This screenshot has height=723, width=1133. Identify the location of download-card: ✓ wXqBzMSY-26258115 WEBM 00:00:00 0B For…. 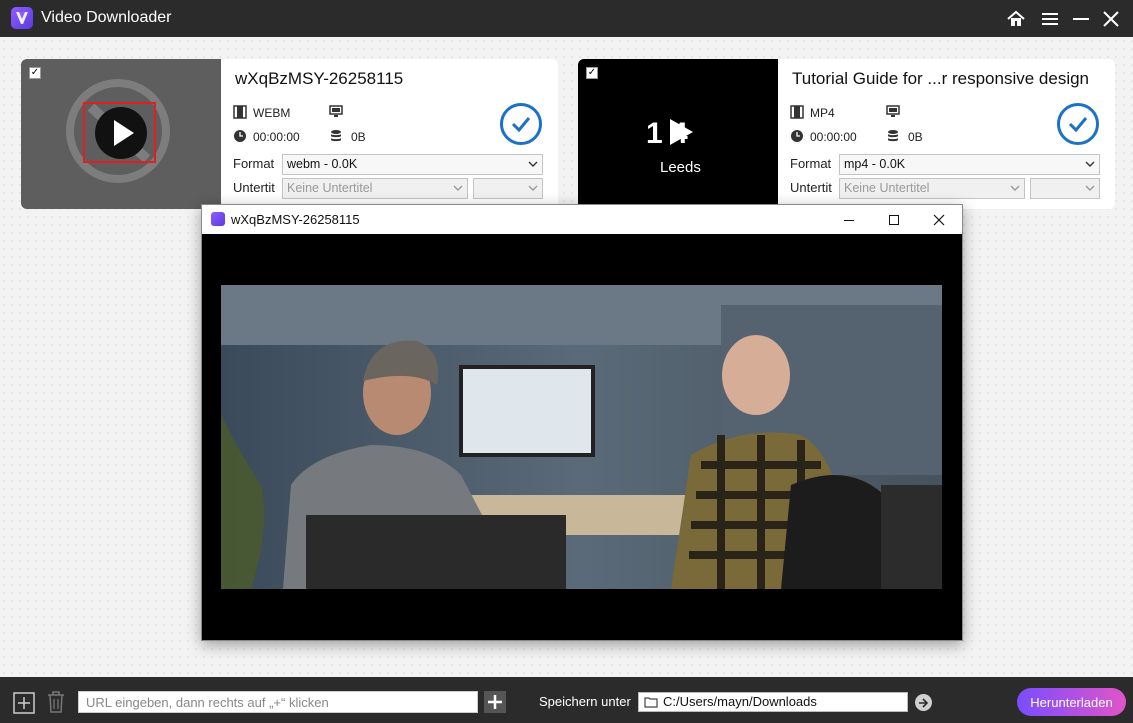
(289, 134).